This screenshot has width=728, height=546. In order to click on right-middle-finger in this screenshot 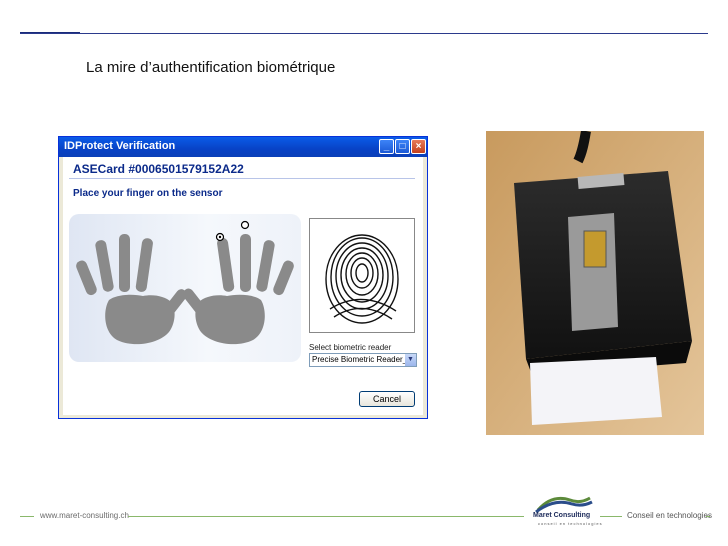, I will do `click(245, 263)`.